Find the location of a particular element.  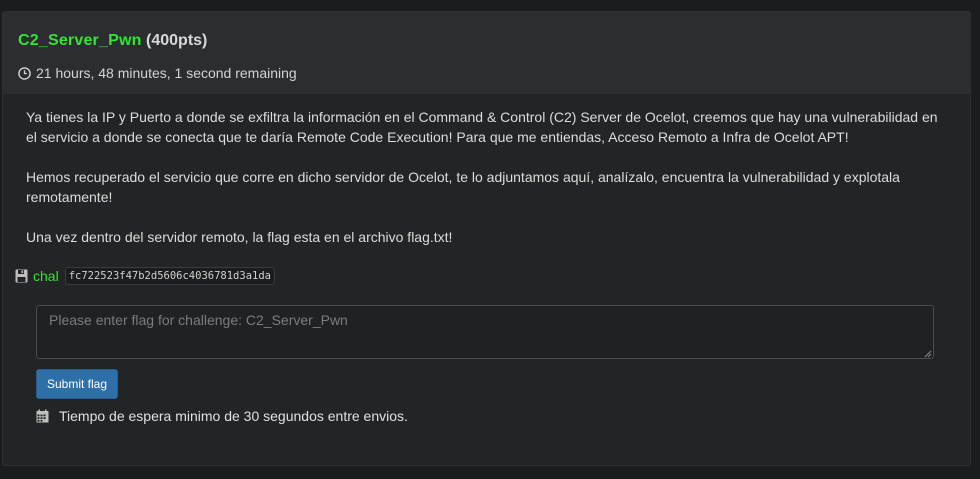

challenge-points: (400pts) is located at coordinates (177, 40).